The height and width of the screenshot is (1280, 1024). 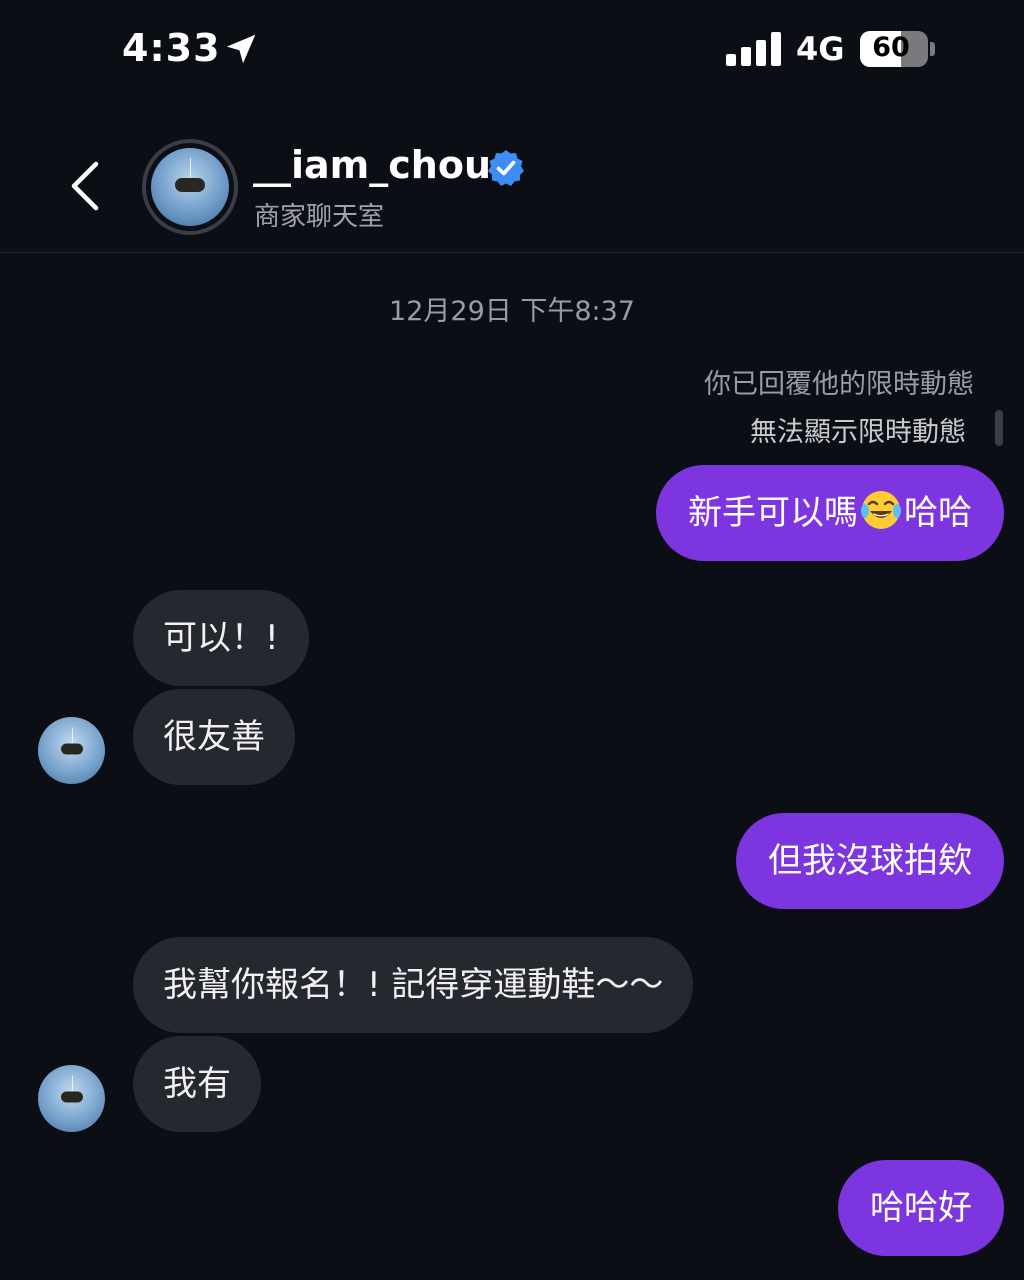 What do you see at coordinates (938, 513) in the screenshot?
I see `message-text-suffix: 哈哈` at bounding box center [938, 513].